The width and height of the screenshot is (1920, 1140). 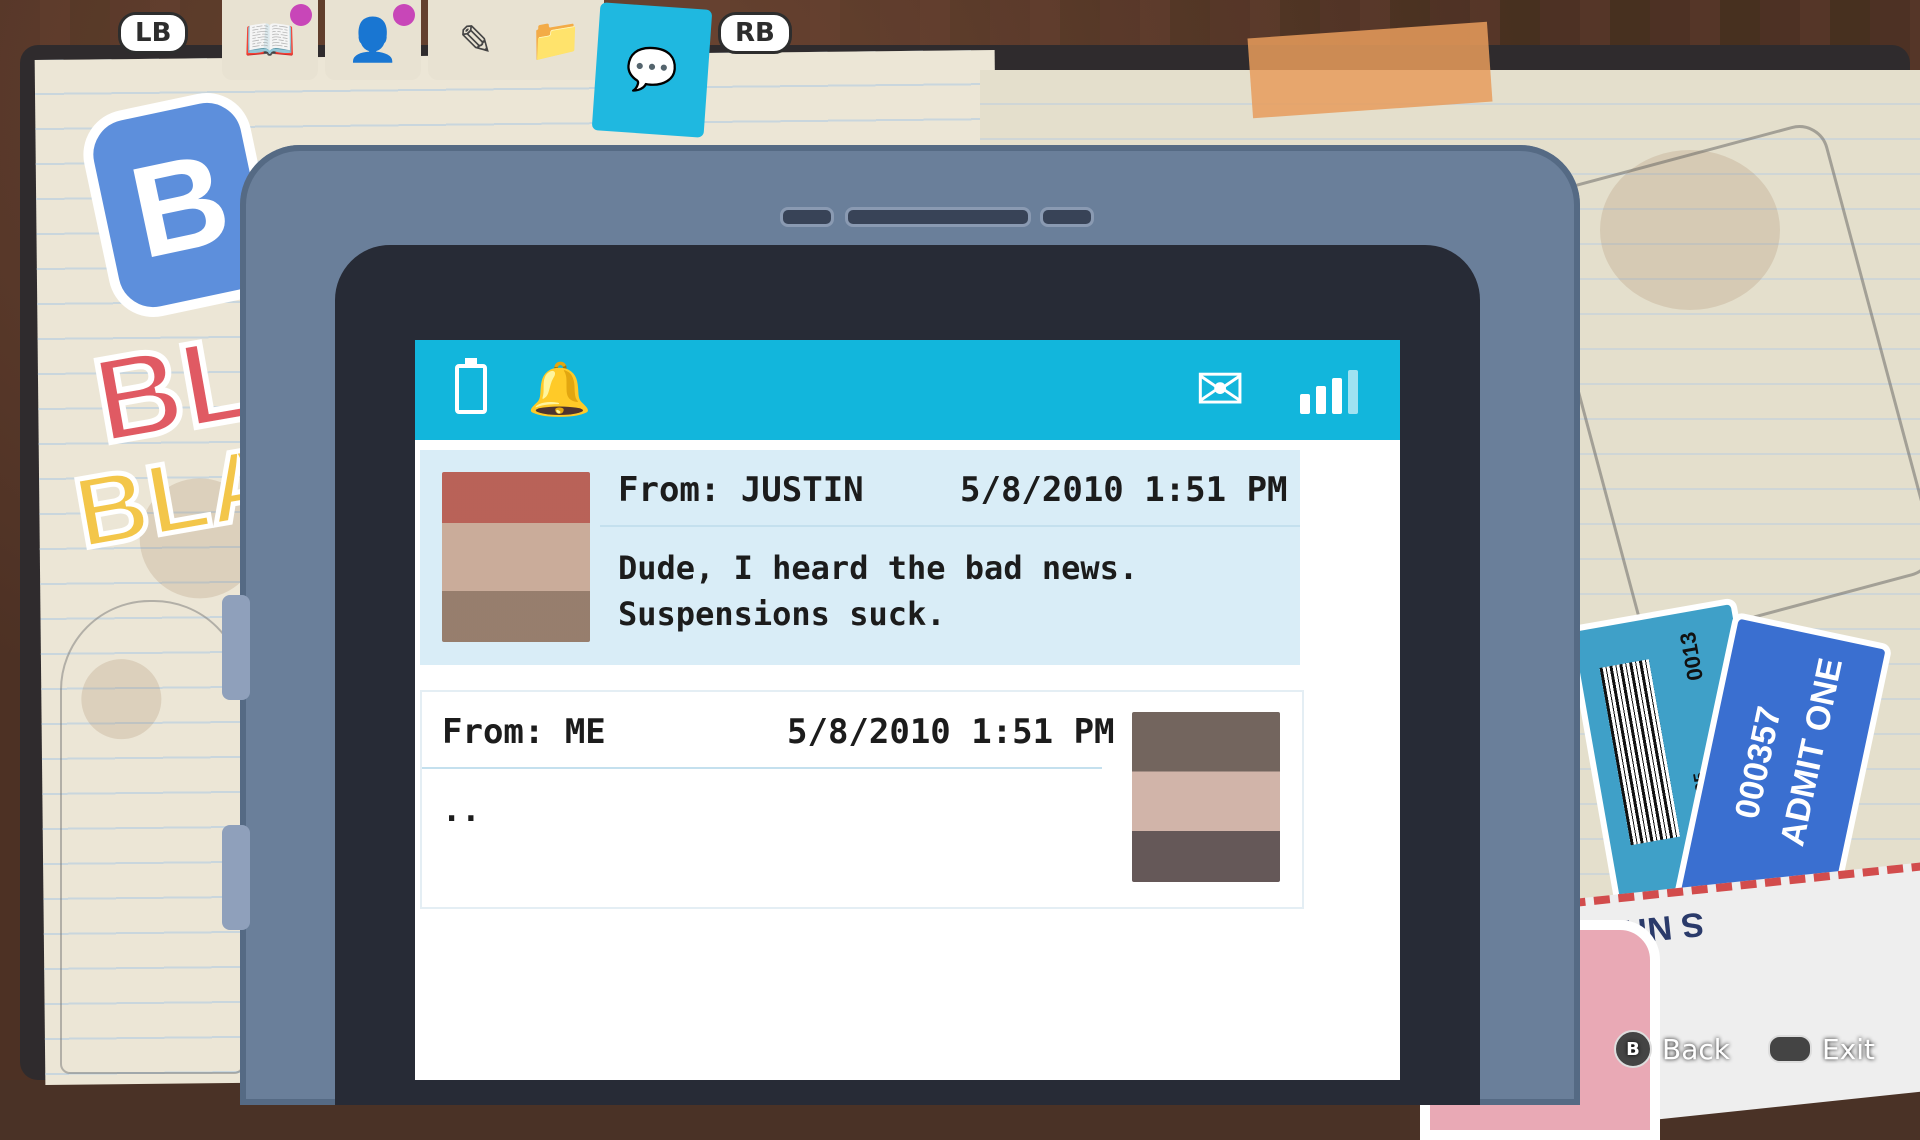 I want to click on controller-prompts: B Back Exit, so click(x=1744, y=1049).